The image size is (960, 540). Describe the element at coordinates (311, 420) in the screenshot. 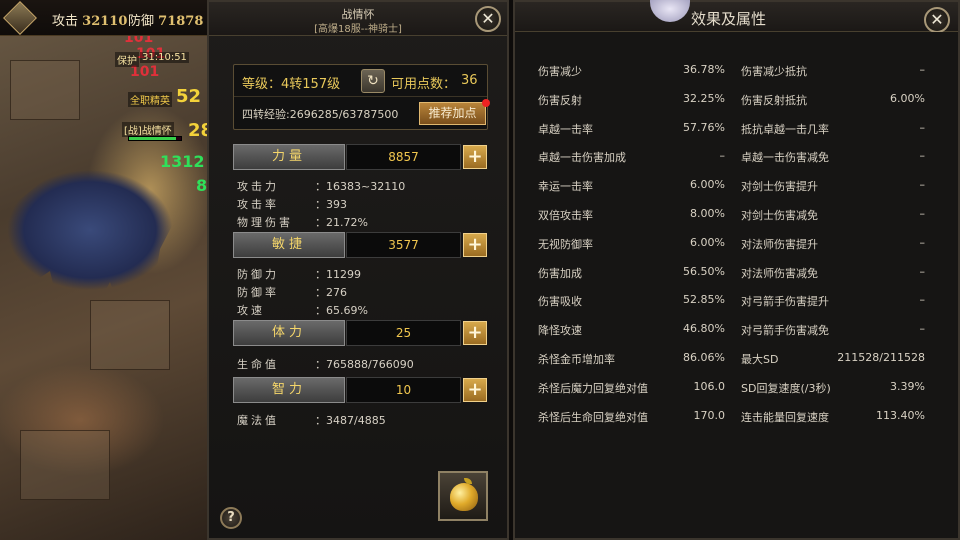

I see `derived-row: 魔法值 ：3487/4885` at that location.